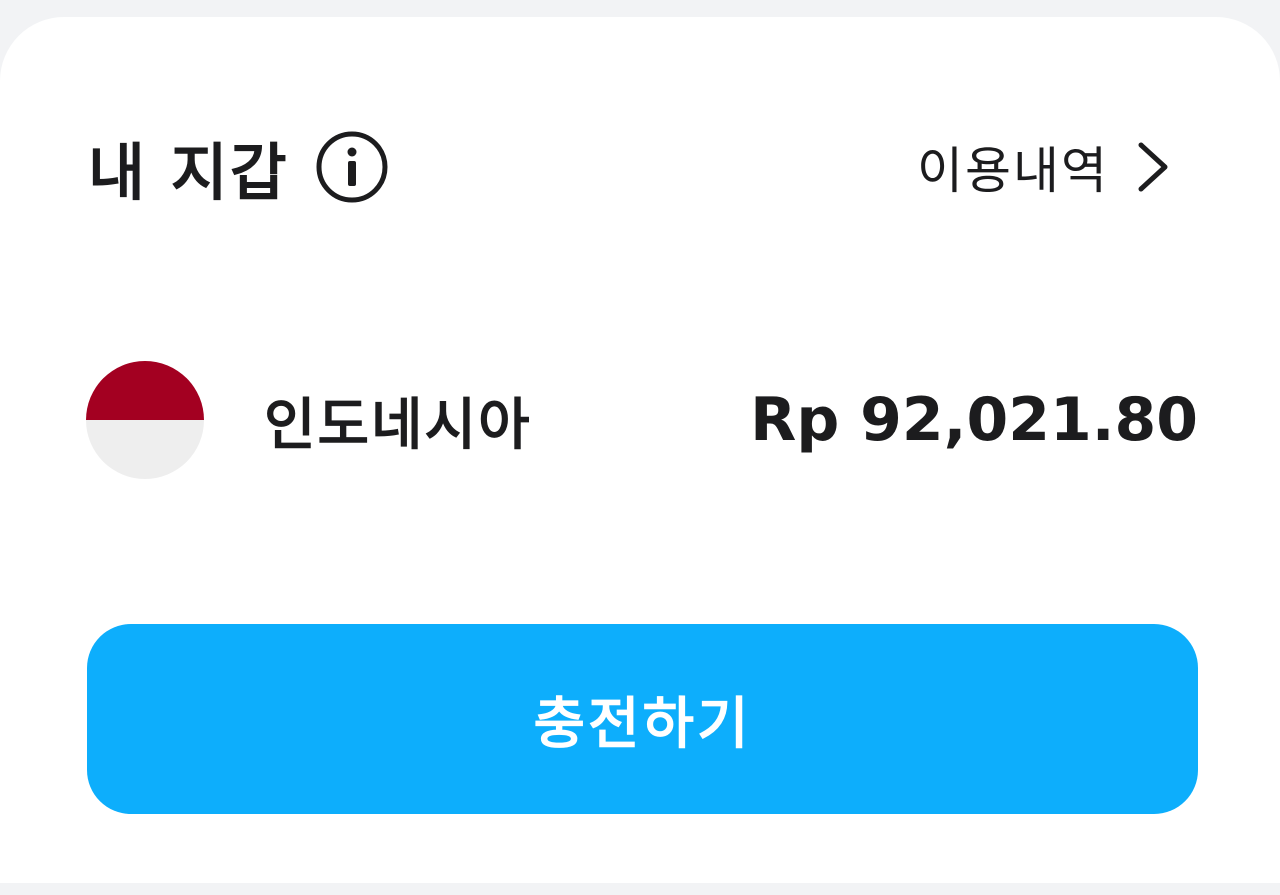  What do you see at coordinates (145, 420) in the screenshot?
I see `indonesia-flag-icon` at bounding box center [145, 420].